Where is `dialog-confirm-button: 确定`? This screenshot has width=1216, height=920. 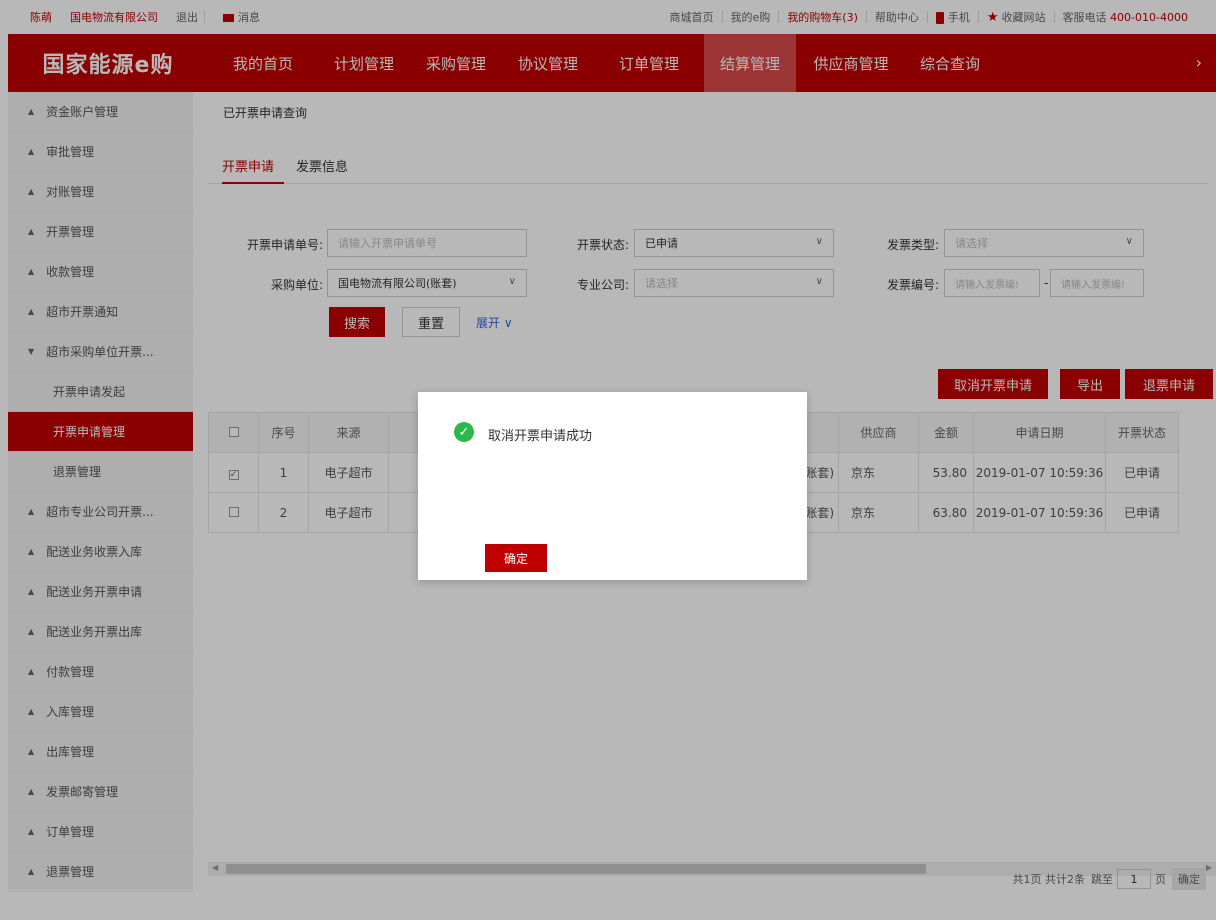
dialog-confirm-button: 确定 is located at coordinates (516, 558).